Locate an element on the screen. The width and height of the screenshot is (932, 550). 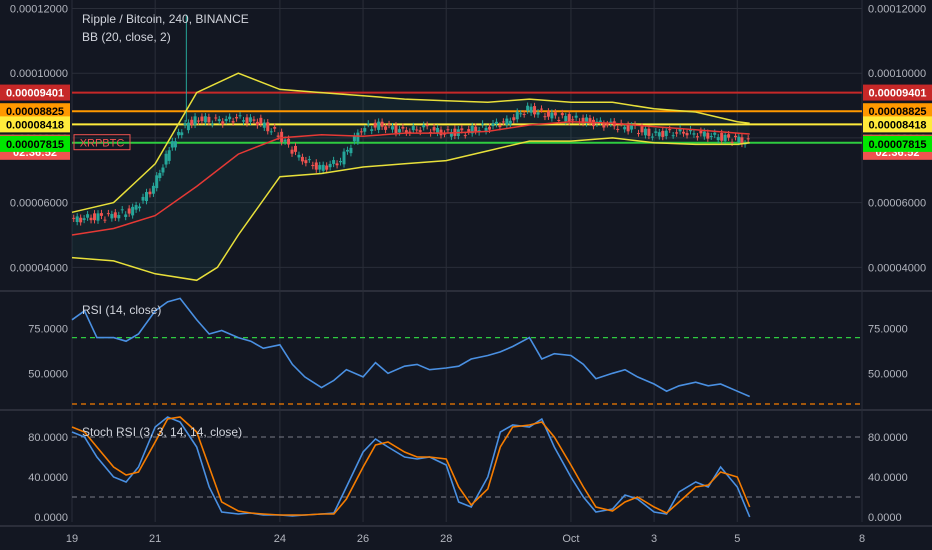
stoch-tick-label-left: 80.0000 is located at coordinates (48, 438).